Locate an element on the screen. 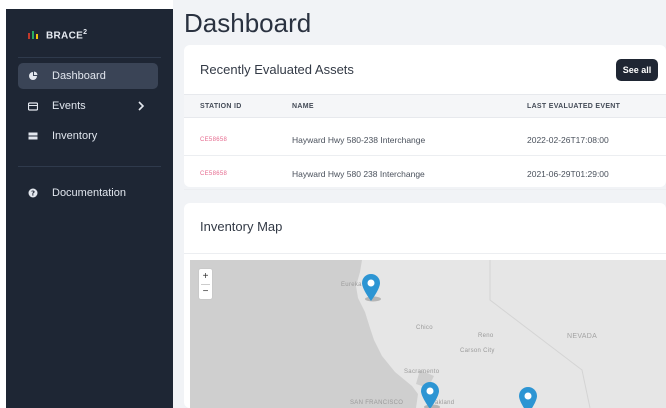 This screenshot has width=666, height=408. sidebar-item-inventory: Inventory is located at coordinates (88, 136).